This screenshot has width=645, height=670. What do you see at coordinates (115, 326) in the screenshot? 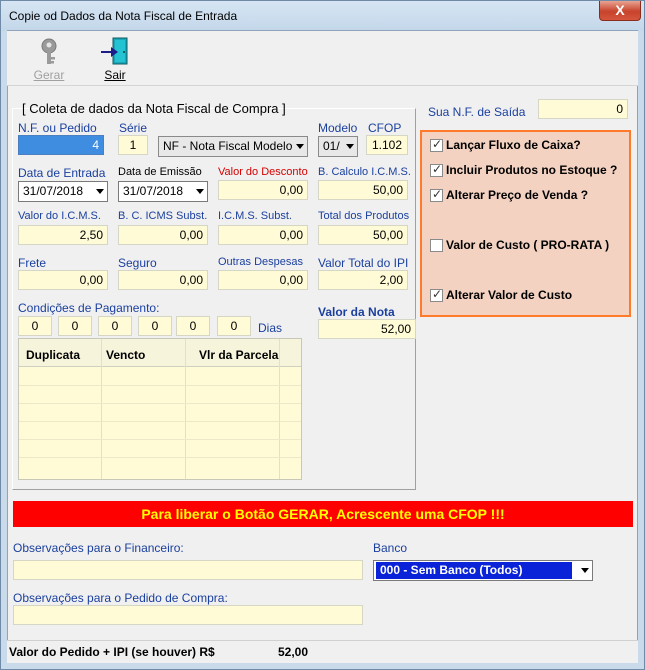
I see `condicao-field-3: 0` at bounding box center [115, 326].